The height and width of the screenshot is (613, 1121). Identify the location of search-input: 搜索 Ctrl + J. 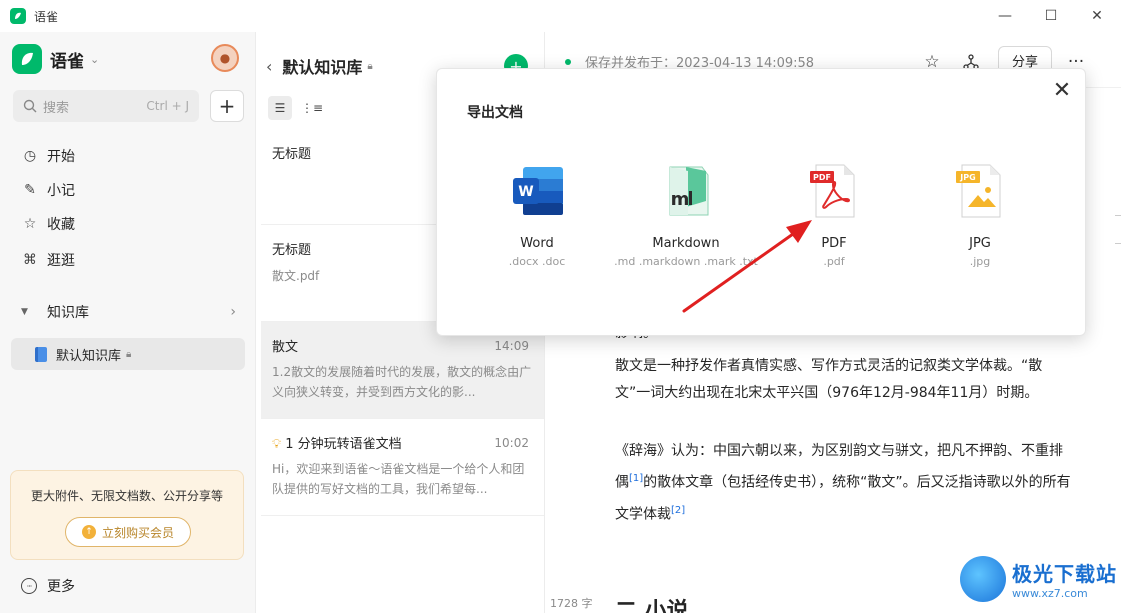
(106, 106).